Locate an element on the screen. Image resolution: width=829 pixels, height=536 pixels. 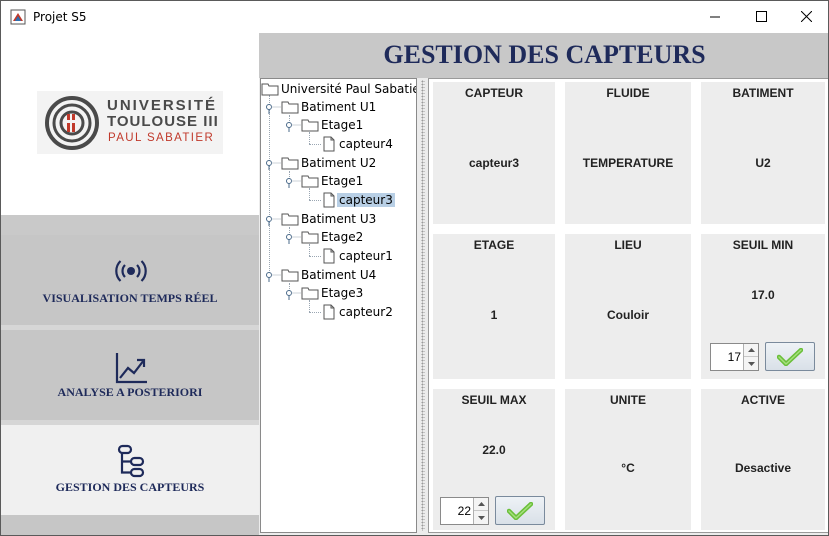
tree-sensor-capteur2: capteur2 is located at coordinates (358, 312).